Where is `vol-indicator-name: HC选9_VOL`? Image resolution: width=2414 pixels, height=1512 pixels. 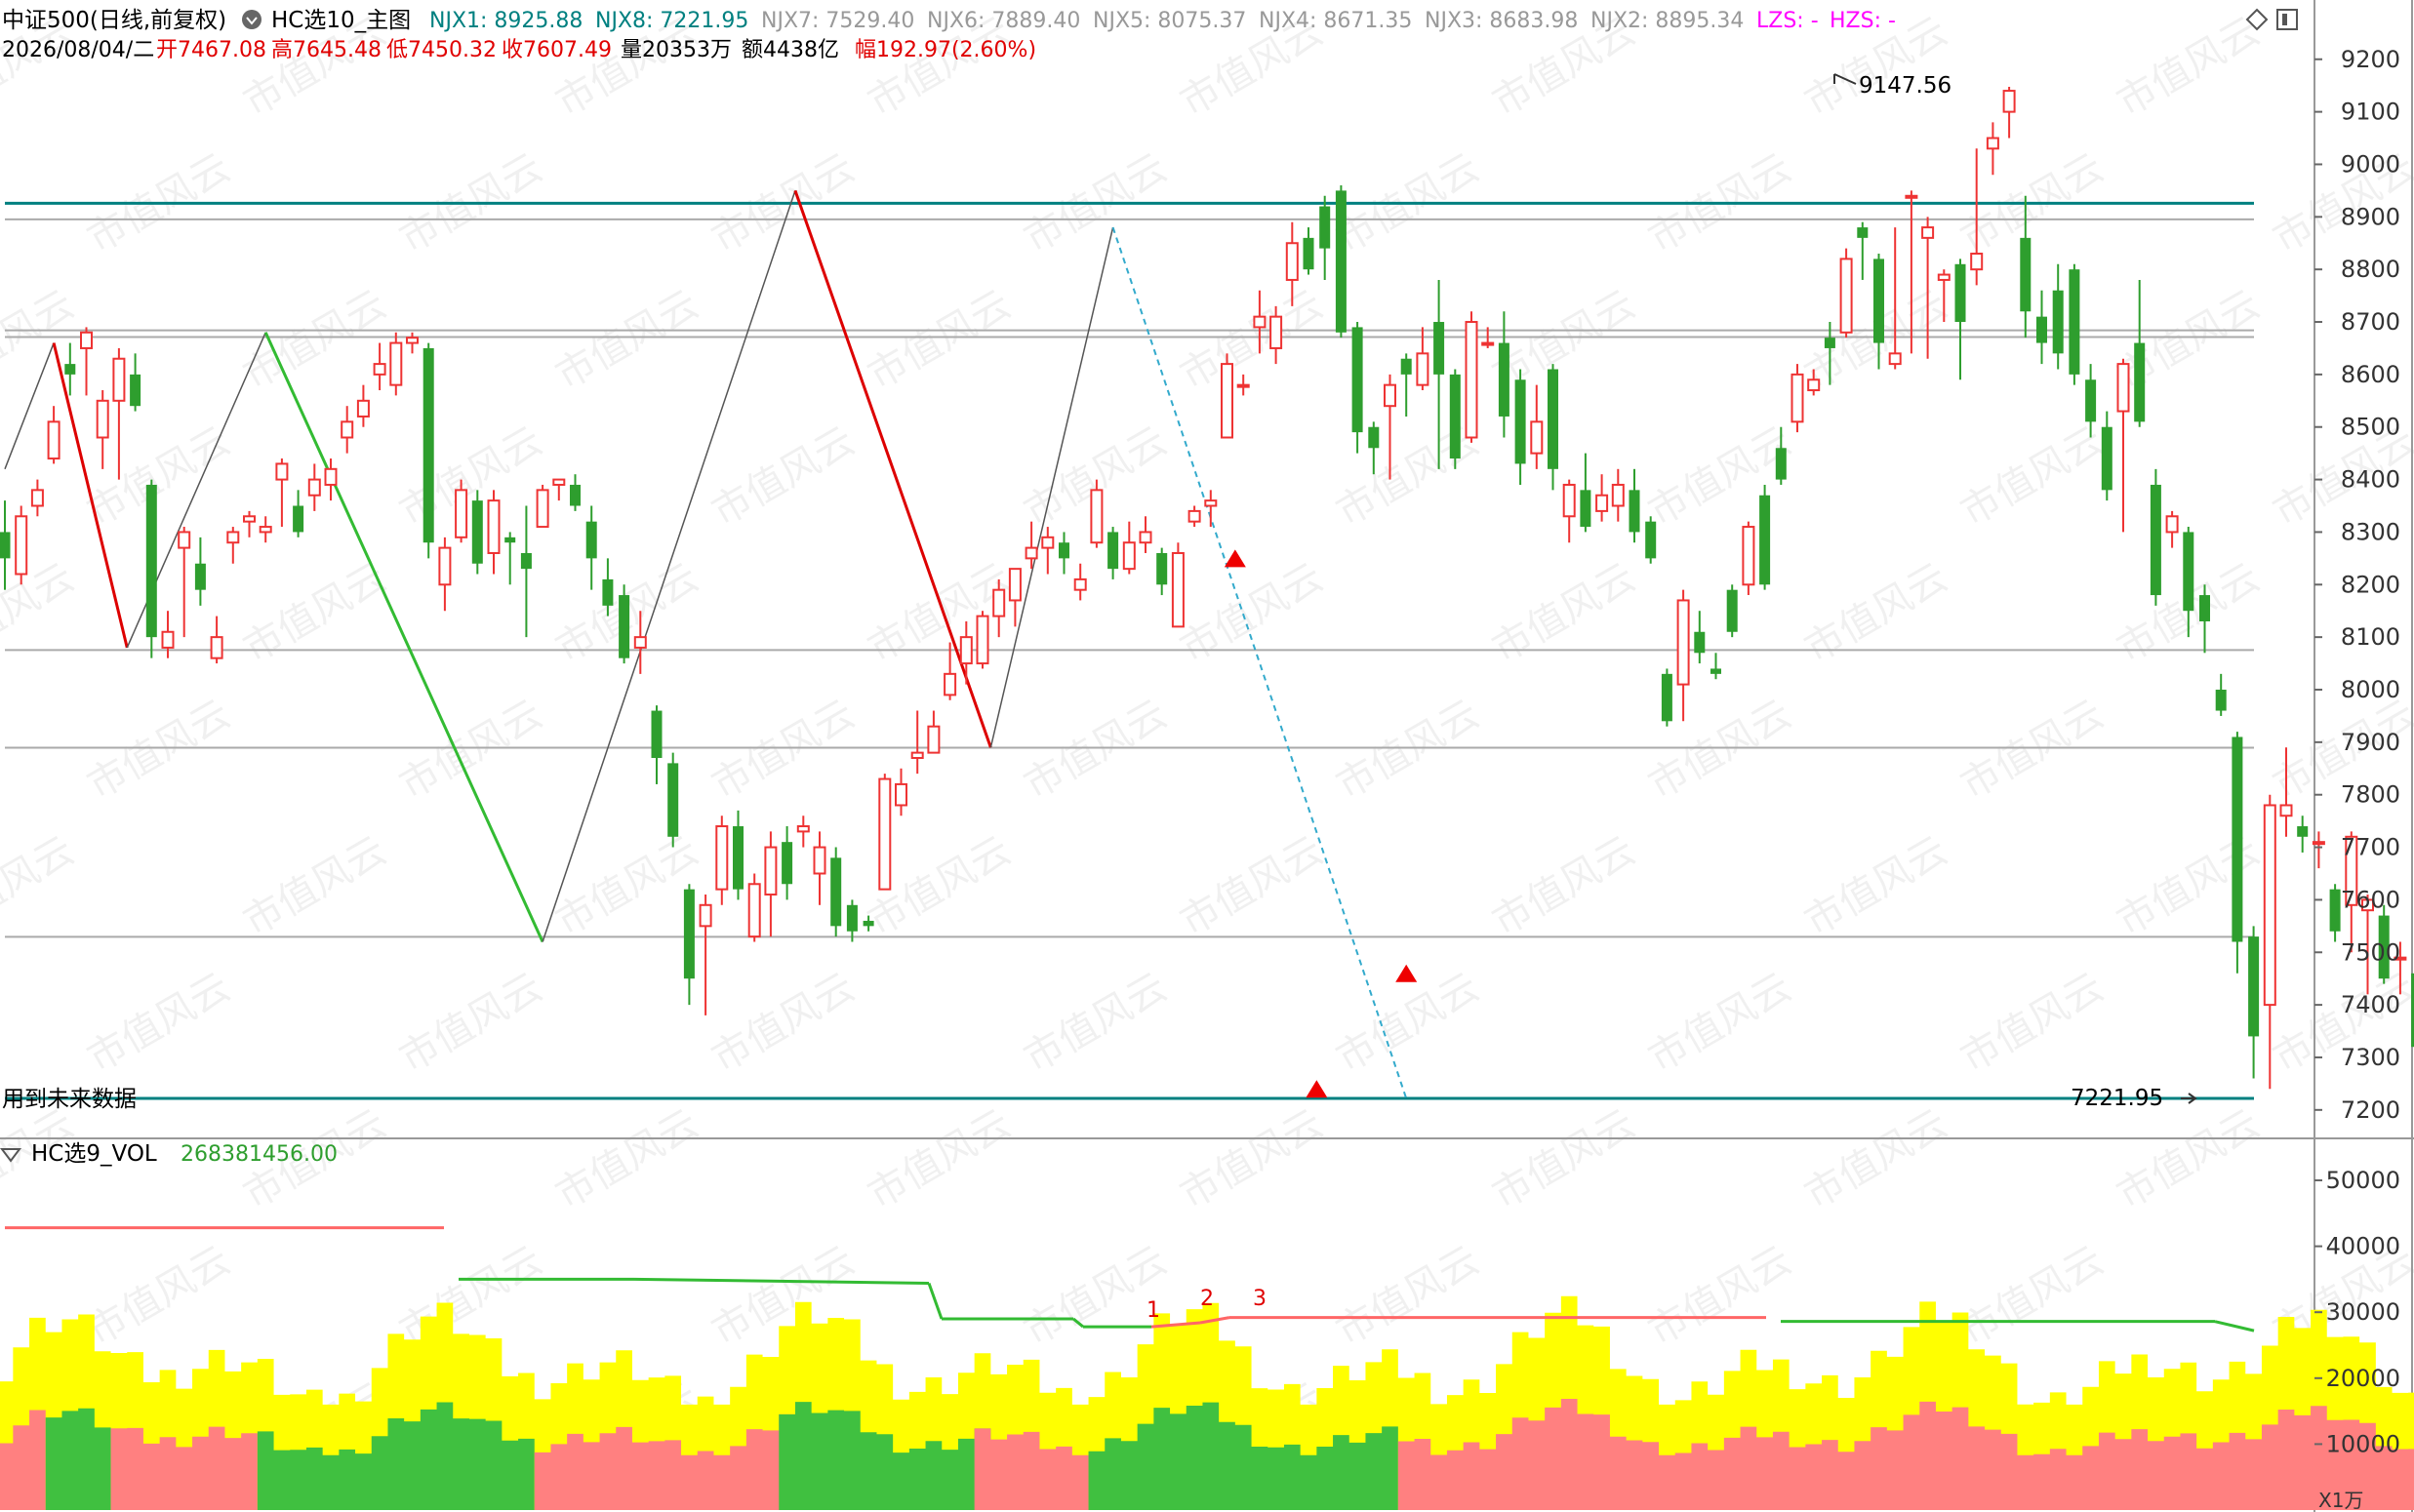 vol-indicator-name: HC选9_VOL is located at coordinates (94, 1154).